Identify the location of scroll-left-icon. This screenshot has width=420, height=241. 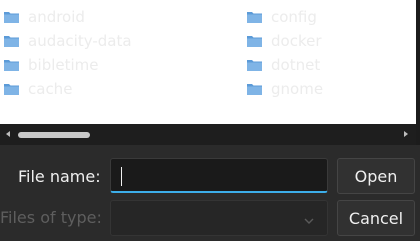
(8, 134).